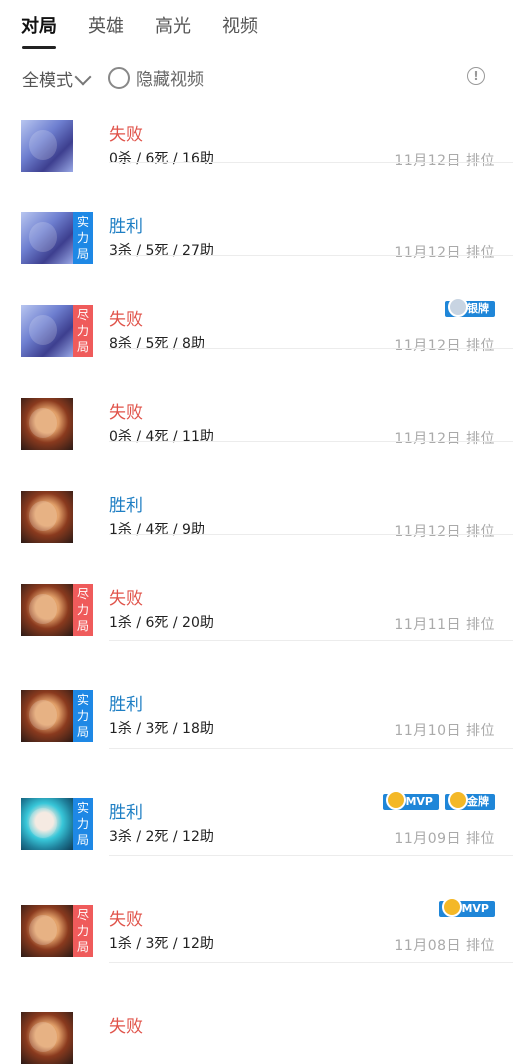 The image size is (513, 1064). Describe the element at coordinates (396, 800) in the screenshot. I see `trophy-icon` at that location.